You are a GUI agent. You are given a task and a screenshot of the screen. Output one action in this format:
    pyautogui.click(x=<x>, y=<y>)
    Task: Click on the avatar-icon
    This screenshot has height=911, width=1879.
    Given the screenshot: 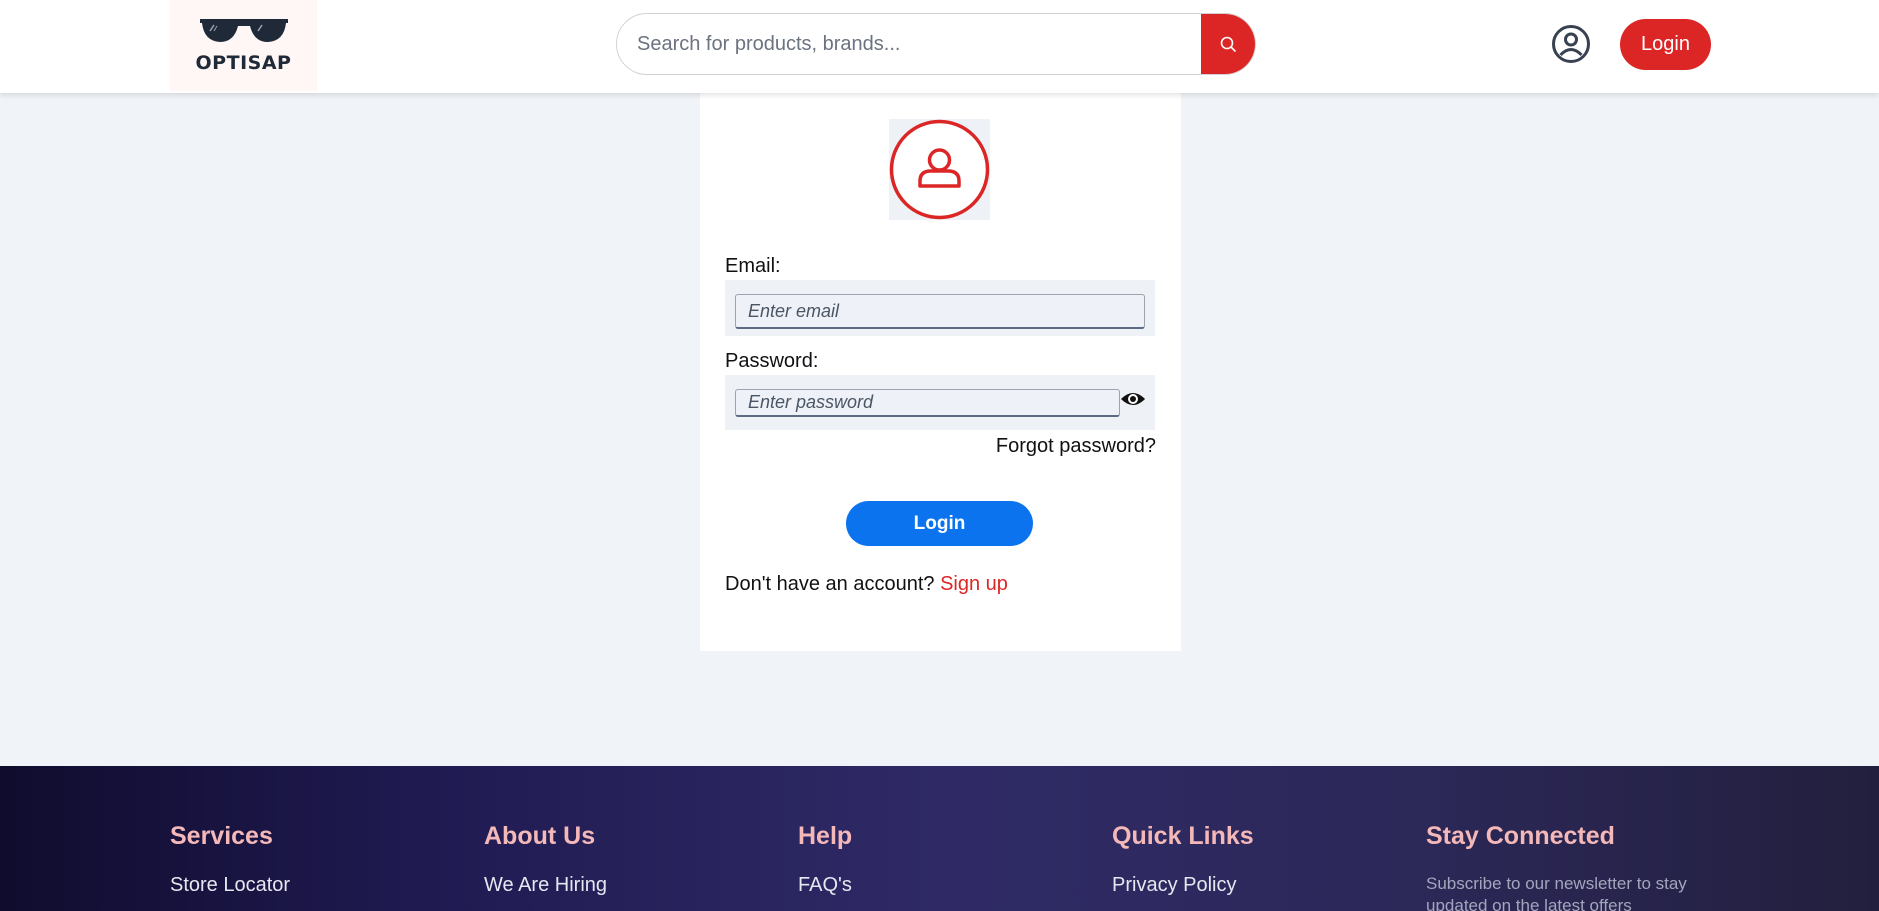 What is the action you would take?
    pyautogui.click(x=939, y=169)
    